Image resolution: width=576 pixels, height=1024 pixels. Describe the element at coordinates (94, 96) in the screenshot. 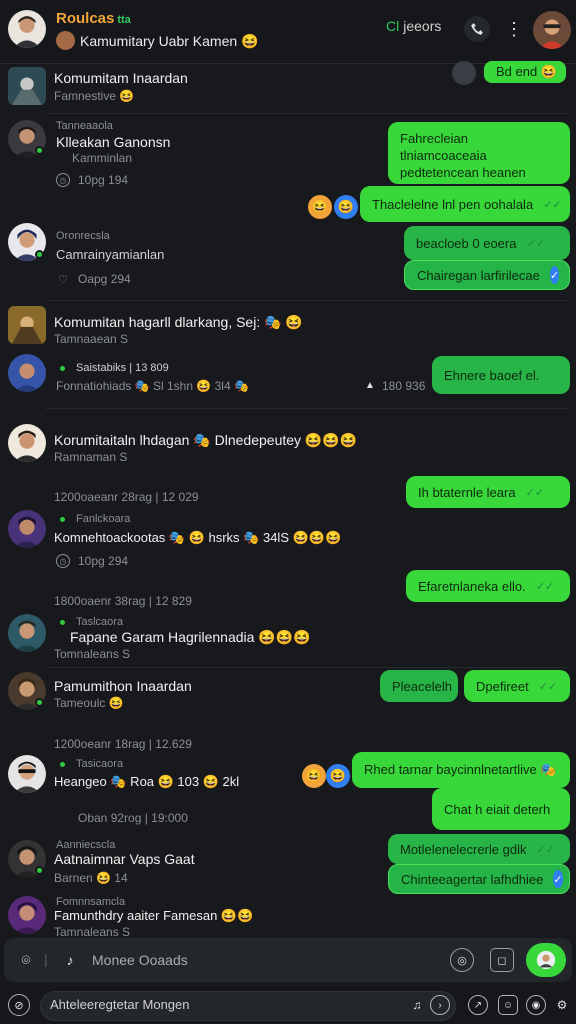

I see `row-meta: Famnestive 😆` at that location.